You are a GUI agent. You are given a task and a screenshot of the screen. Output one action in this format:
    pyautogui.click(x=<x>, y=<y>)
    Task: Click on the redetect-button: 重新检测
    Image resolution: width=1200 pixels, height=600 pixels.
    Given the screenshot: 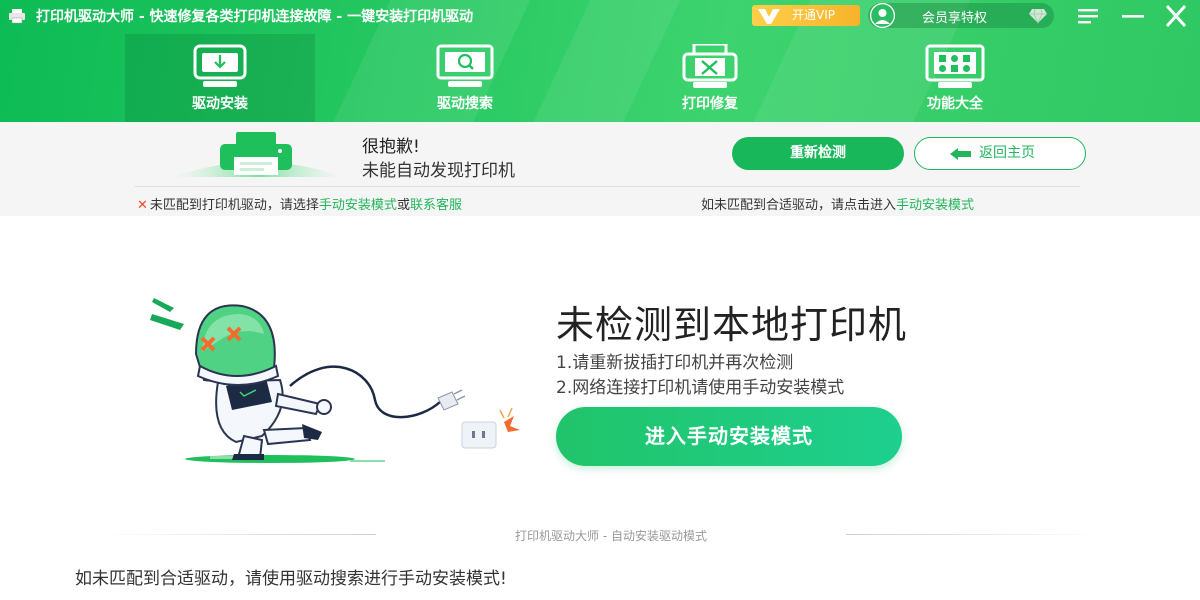 What is the action you would take?
    pyautogui.click(x=818, y=153)
    